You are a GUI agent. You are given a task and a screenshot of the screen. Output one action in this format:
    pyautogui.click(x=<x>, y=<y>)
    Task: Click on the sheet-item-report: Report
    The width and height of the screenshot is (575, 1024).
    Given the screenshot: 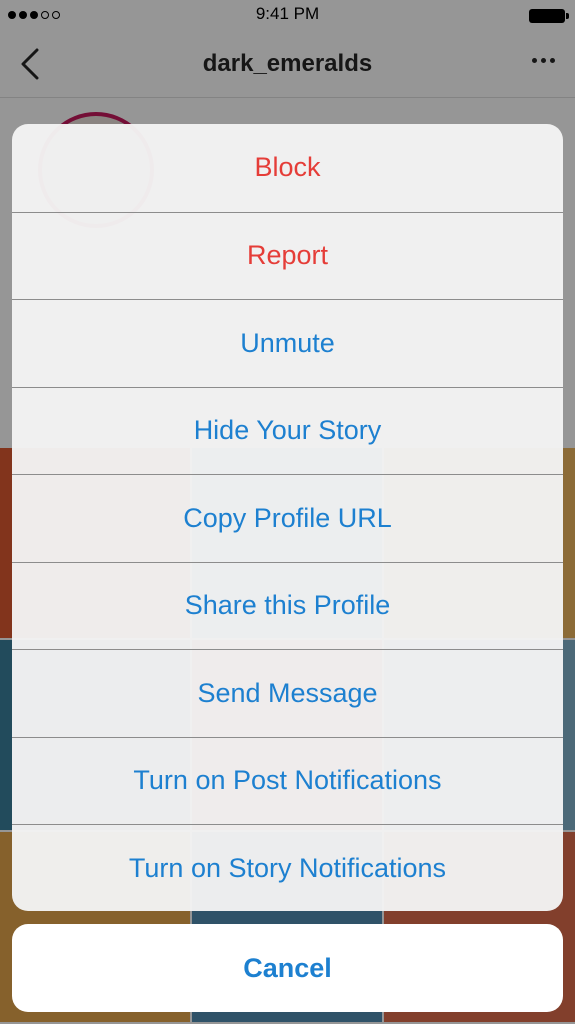 What is the action you would take?
    pyautogui.click(x=287, y=255)
    